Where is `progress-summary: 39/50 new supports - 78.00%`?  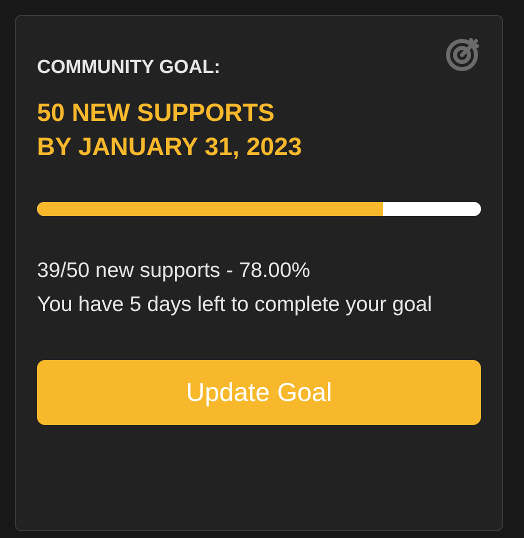 progress-summary: 39/50 new supports - 78.00% is located at coordinates (174, 271).